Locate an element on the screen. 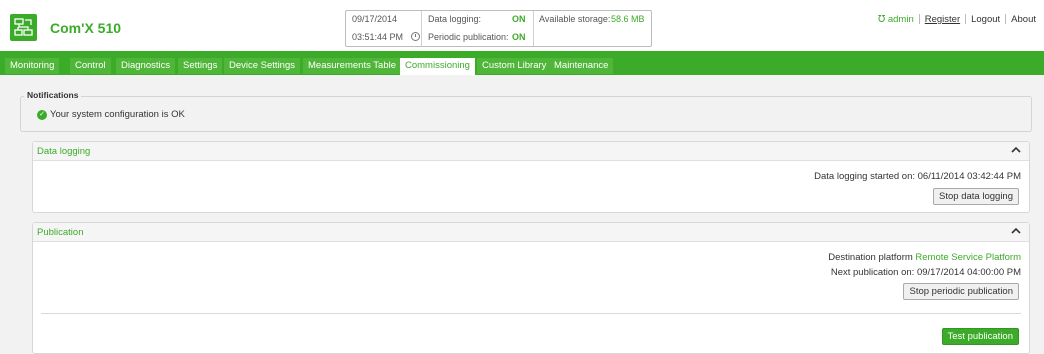 The width and height of the screenshot is (1044, 354). storage-label: Available storage: is located at coordinates (575, 19).